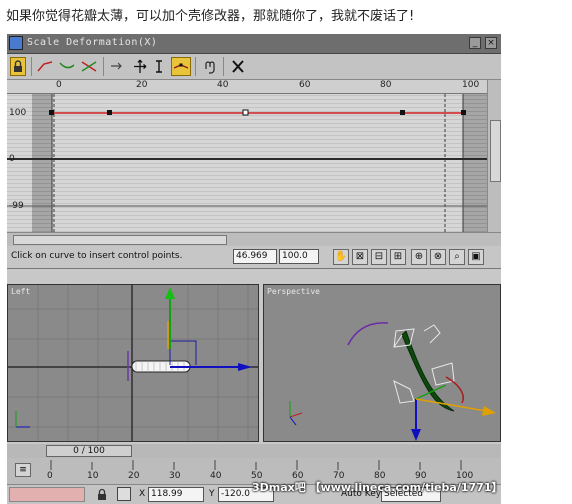  What do you see at coordinates (254, 239) in the screenshot?
I see `horizontal-scrollbar` at bounding box center [254, 239].